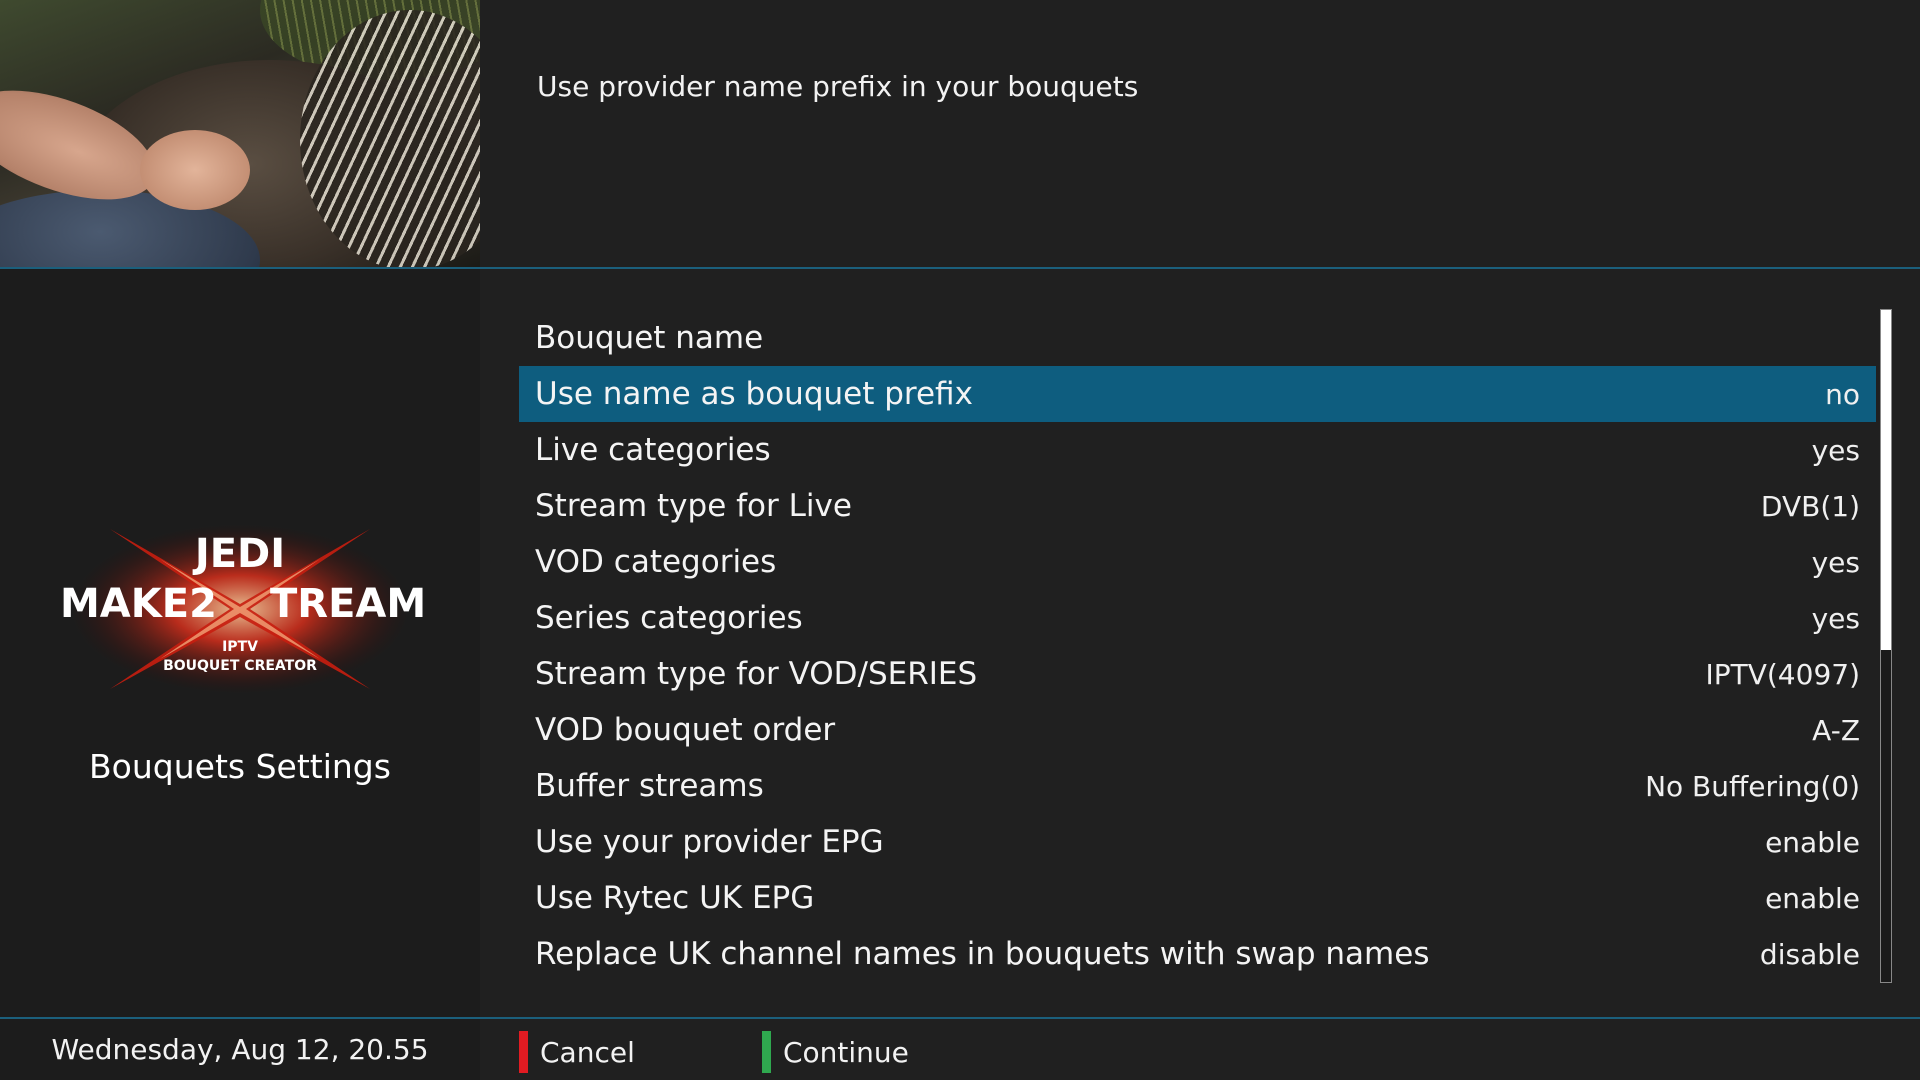 Image resolution: width=1920 pixels, height=1080 pixels. What do you see at coordinates (846, 1052) in the screenshot?
I see `continue-label: Continue` at bounding box center [846, 1052].